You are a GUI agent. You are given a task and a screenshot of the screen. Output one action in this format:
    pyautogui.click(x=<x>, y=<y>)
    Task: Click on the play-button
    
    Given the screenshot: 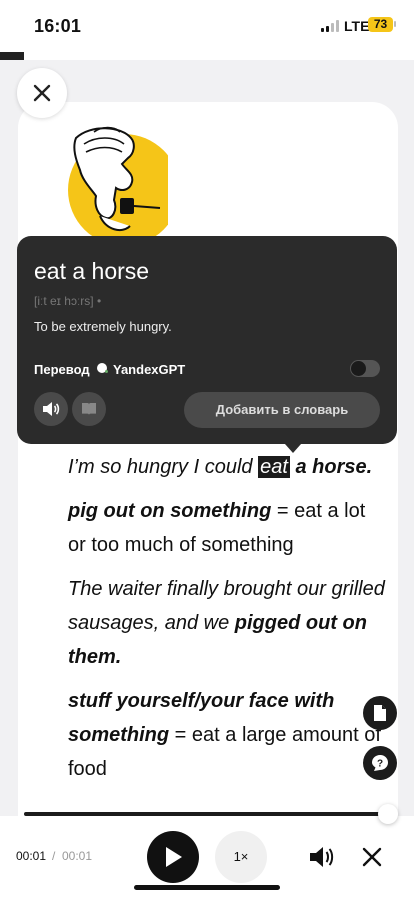 What is the action you would take?
    pyautogui.click(x=173, y=857)
    